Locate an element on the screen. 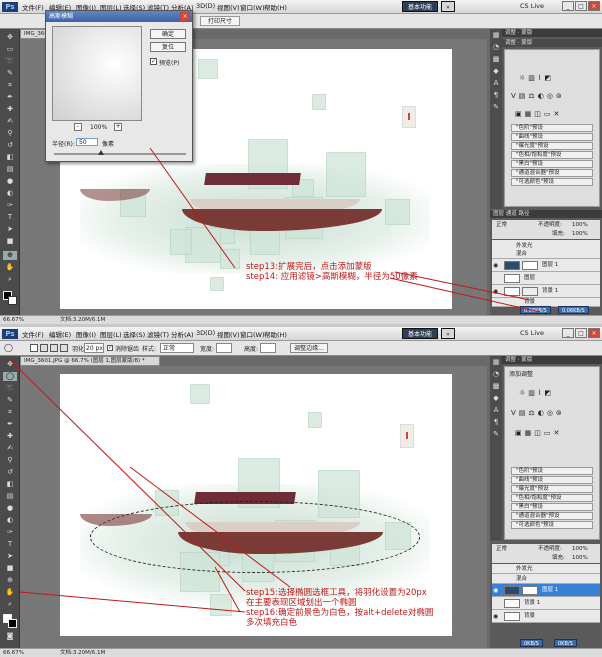 This screenshot has height=657, width=602. selective-icon: ✕ is located at coordinates (557, 115).